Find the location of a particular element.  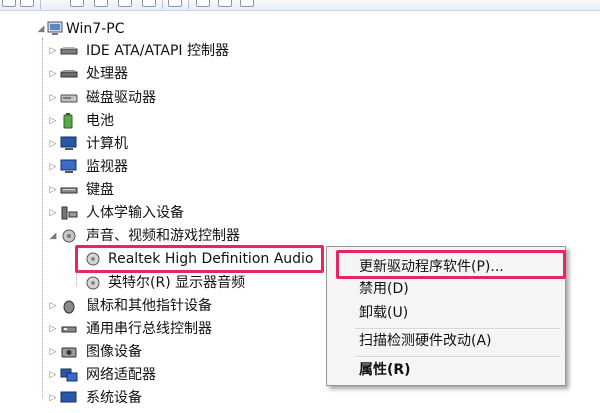

item-label: 处理器 is located at coordinates (107, 74).